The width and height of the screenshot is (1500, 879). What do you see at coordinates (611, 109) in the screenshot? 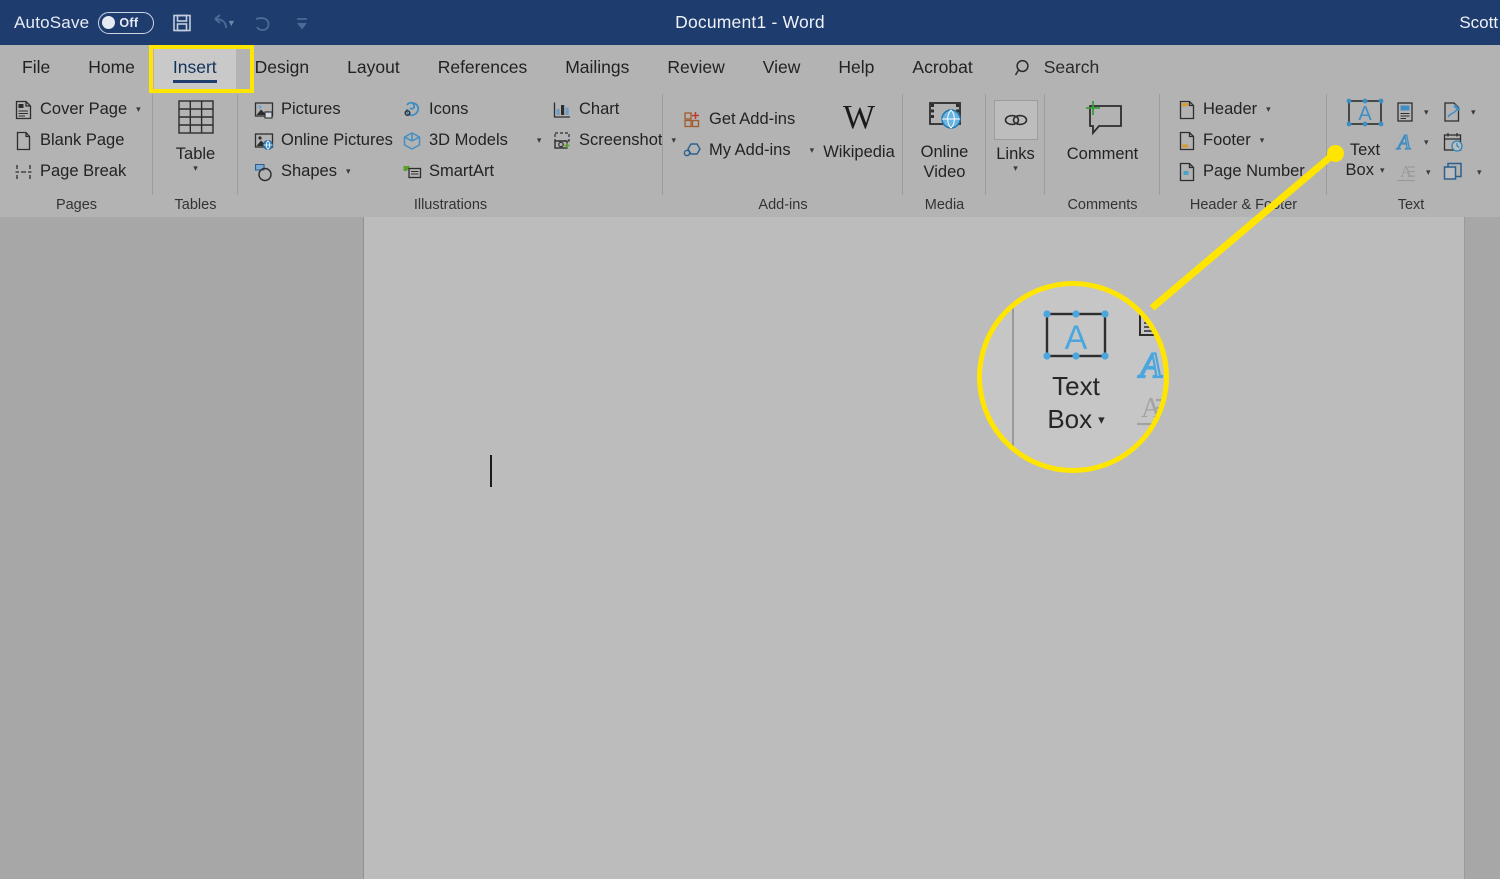
I see `chart-button: Chart` at bounding box center [611, 109].